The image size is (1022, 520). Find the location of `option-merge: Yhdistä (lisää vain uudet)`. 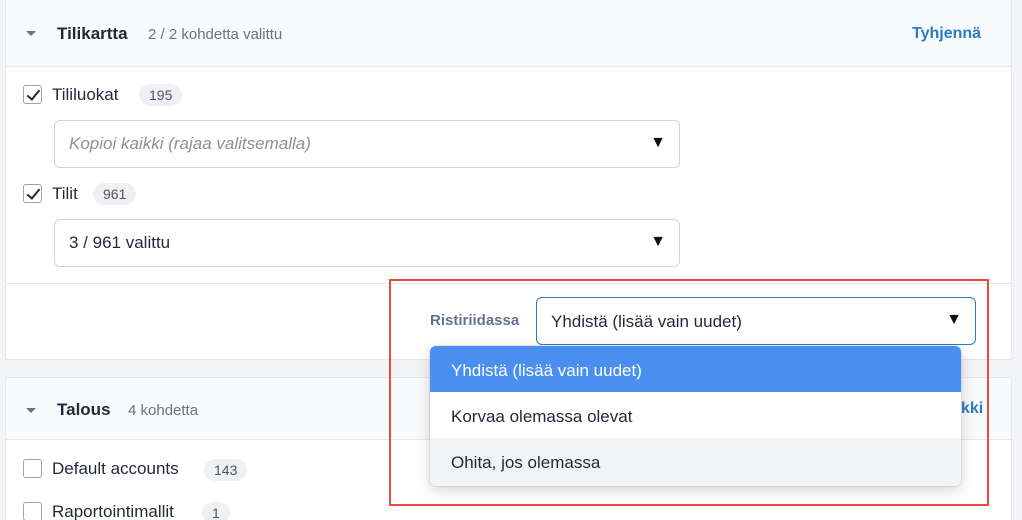

option-merge: Yhdistä (lisää vain uudet) is located at coordinates (695, 369).